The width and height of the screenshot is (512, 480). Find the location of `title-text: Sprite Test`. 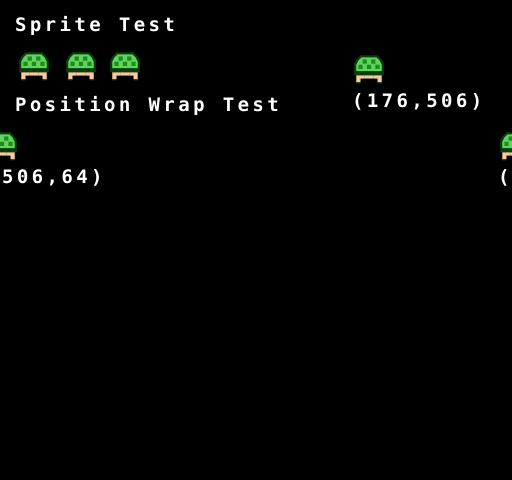

title-text: Sprite Test is located at coordinates (97, 25).